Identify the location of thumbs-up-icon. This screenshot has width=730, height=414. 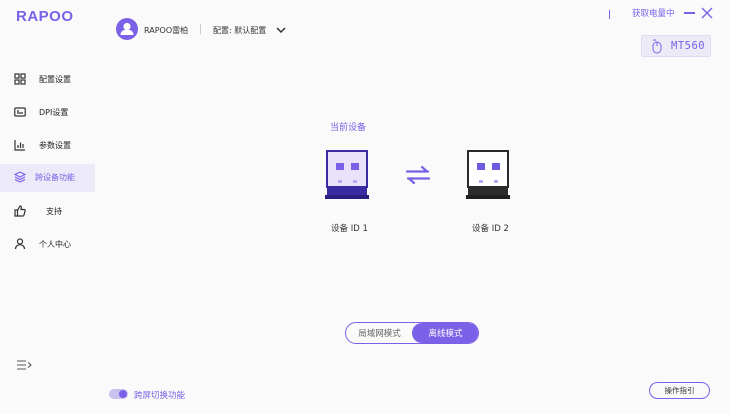
(20, 211).